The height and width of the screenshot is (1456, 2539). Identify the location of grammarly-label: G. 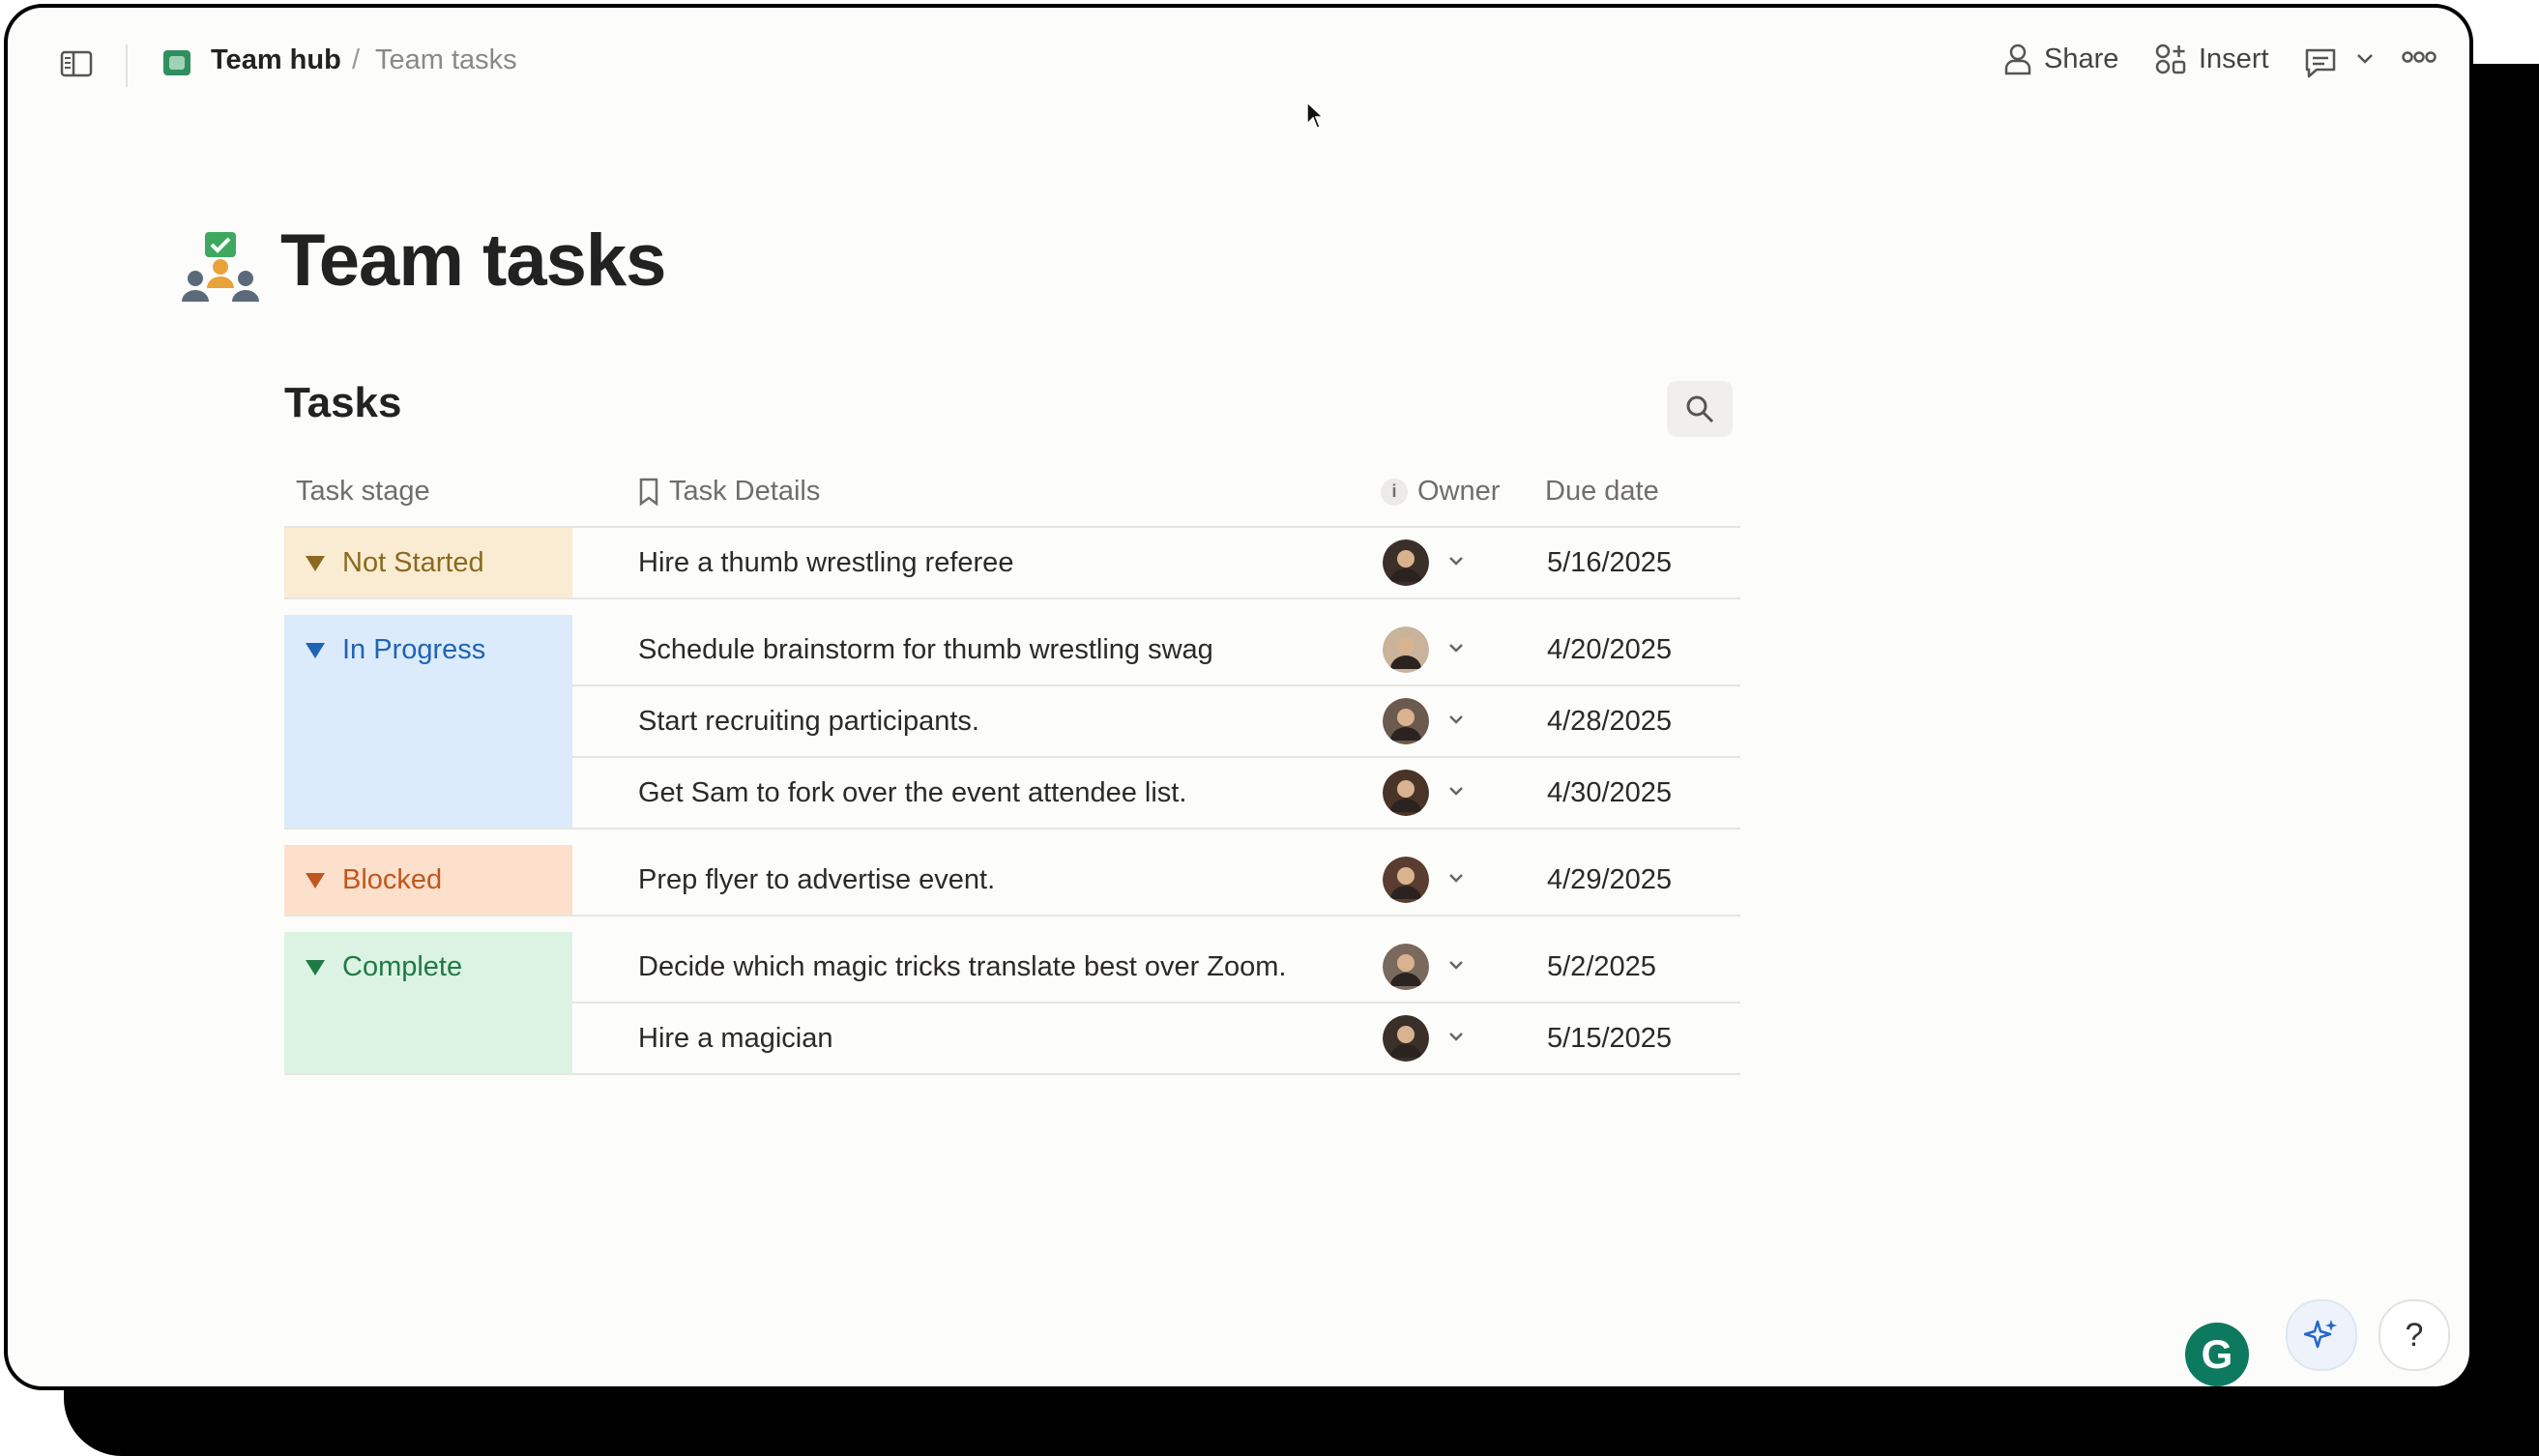
(2217, 1354).